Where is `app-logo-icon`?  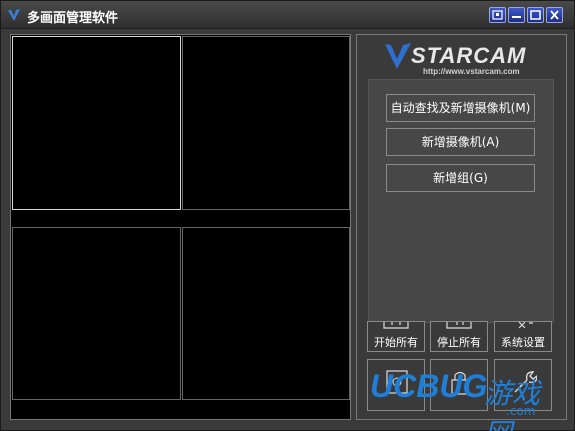
app-logo-icon is located at coordinates (14, 15).